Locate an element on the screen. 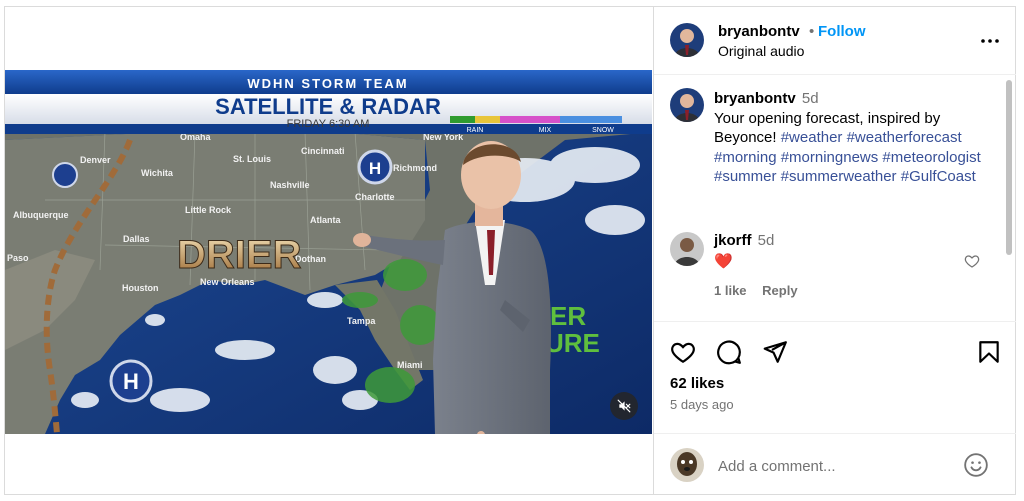  svg-text: MIX is located at coordinates (545, 130).